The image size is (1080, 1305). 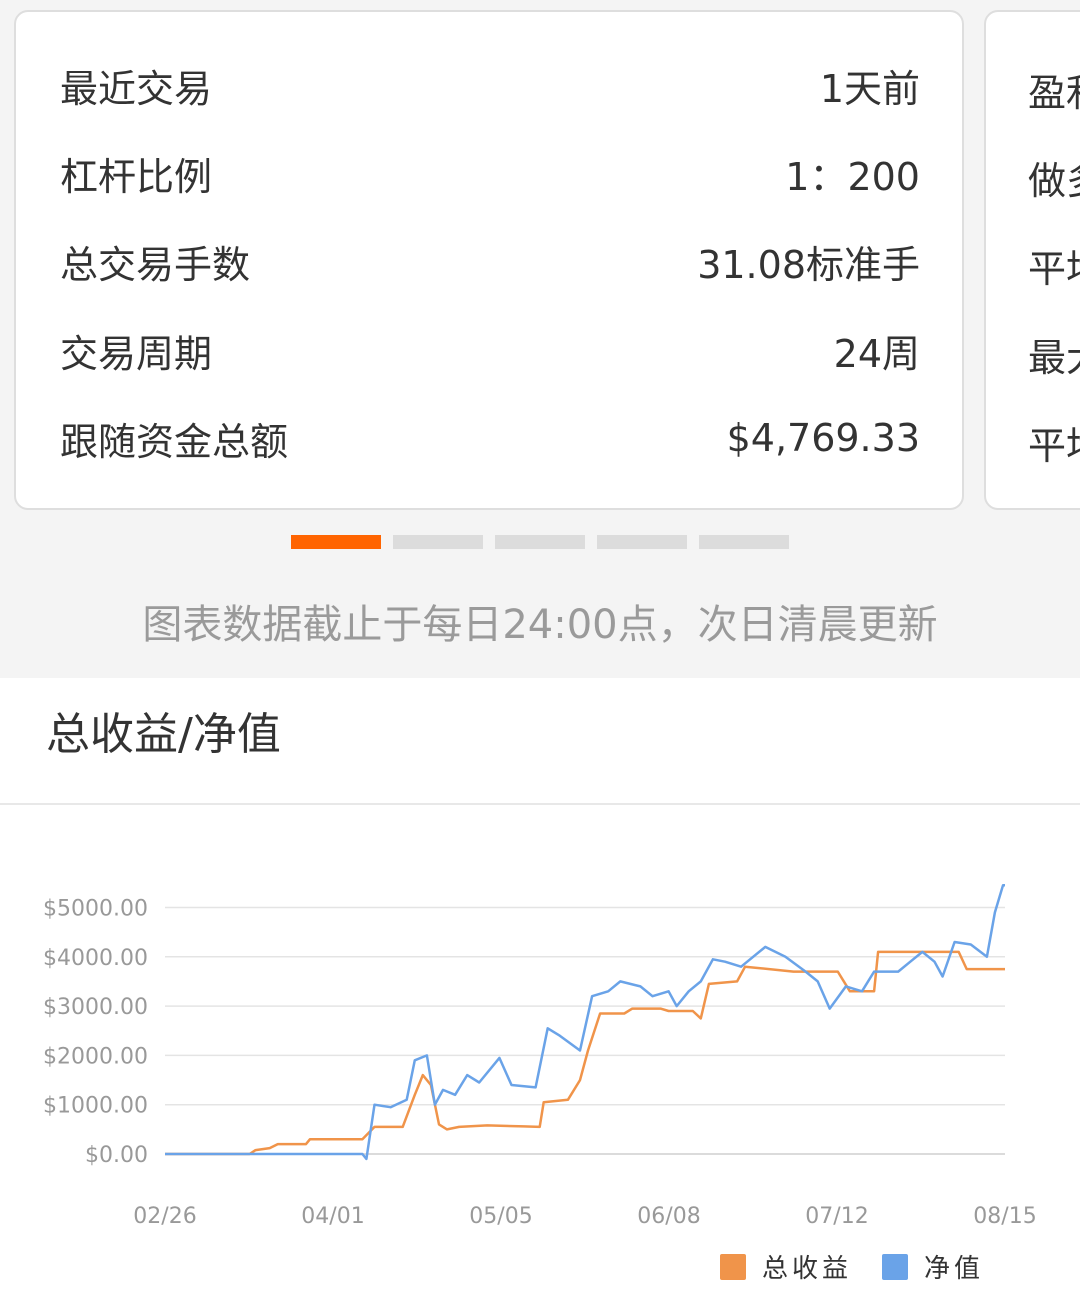 I want to click on stat-row-total-lots: 总交易手数 31.08标准手, so click(x=490, y=261).